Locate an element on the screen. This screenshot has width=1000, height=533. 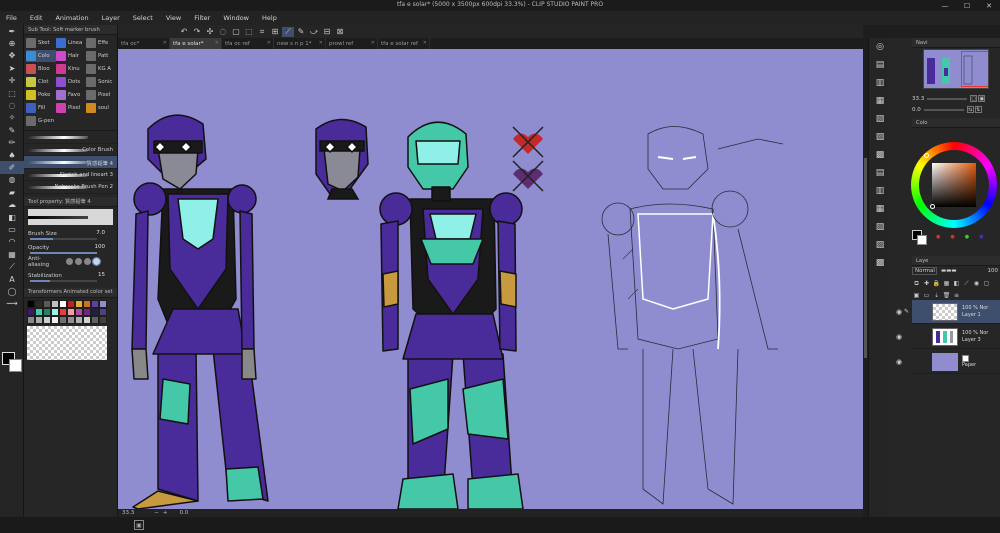
opacity-slider is located at coordinates (63, 252).